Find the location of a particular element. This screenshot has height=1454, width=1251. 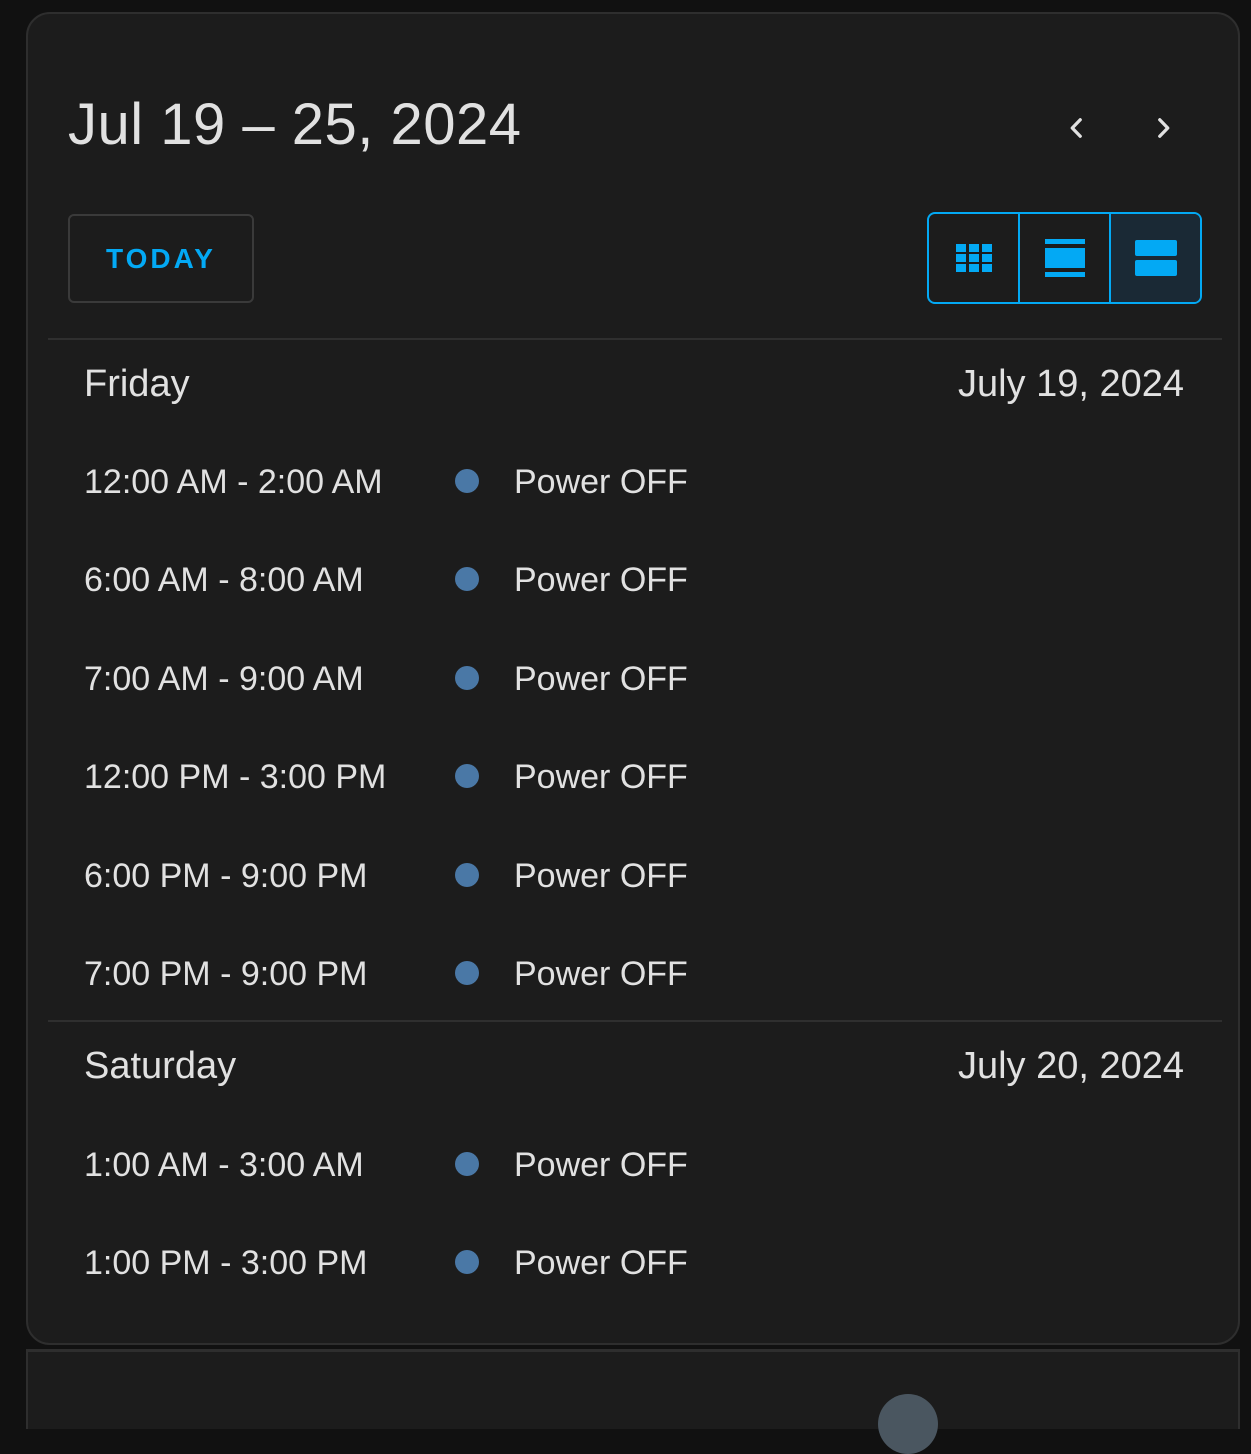

view-week-button is located at coordinates (1063, 258).